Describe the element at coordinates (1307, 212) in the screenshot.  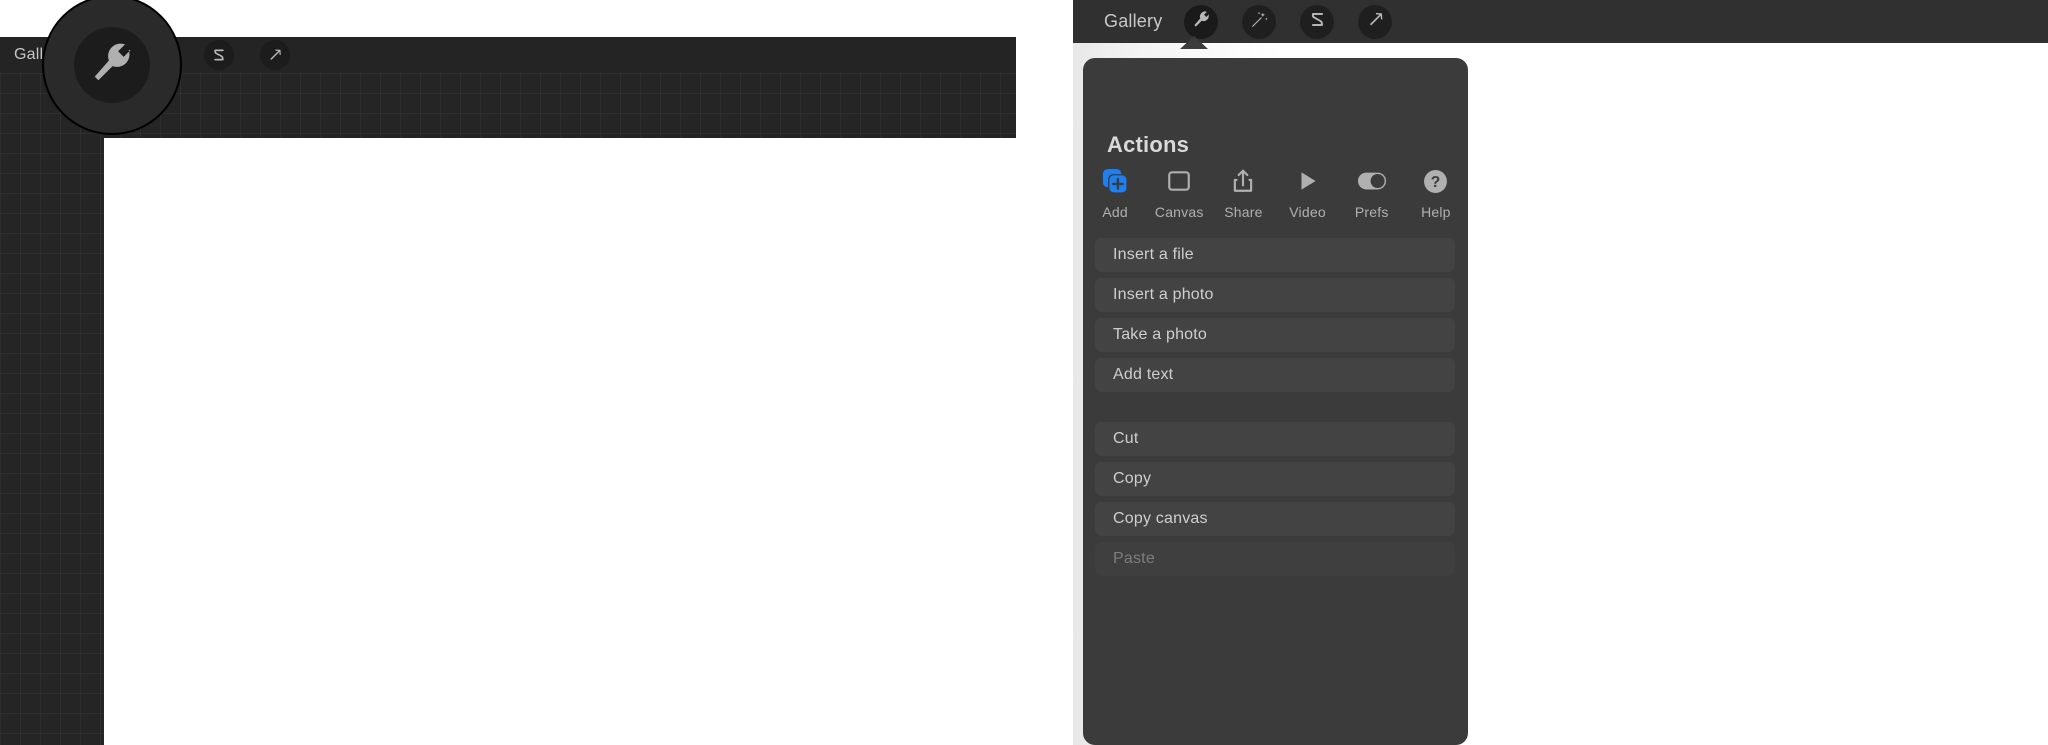
I see `video-action-label: Video` at that location.